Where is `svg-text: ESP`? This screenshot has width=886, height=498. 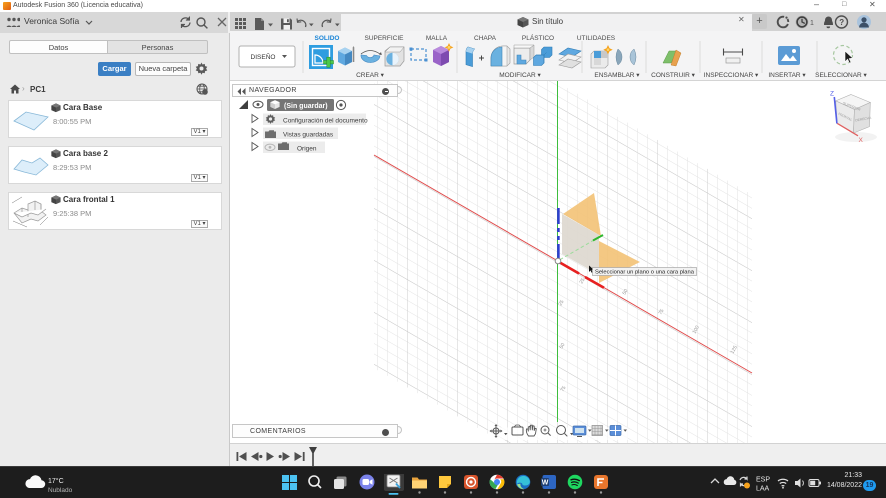
svg-text: ESP is located at coordinates (763, 480).